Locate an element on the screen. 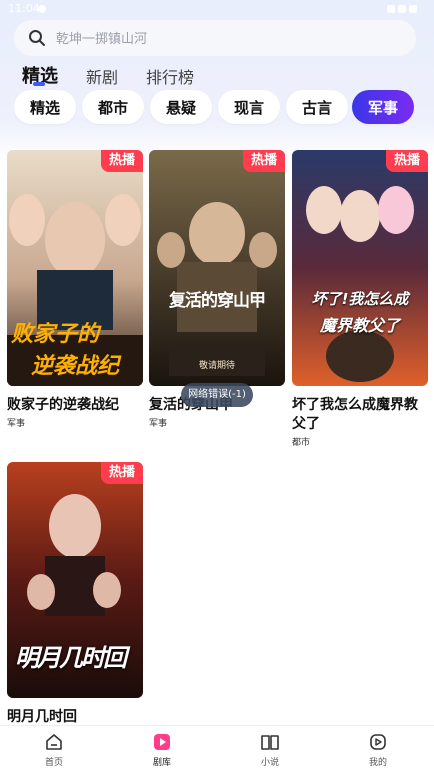  drama-poster: 复活的穿山甲 敬请期待 热播 is located at coordinates (217, 268).